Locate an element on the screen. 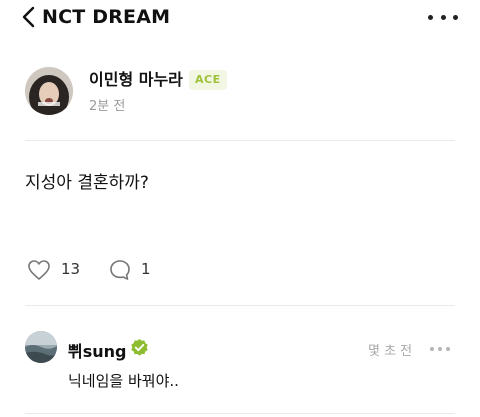  post-content: 지성아 결혼하까? is located at coordinates (87, 183).